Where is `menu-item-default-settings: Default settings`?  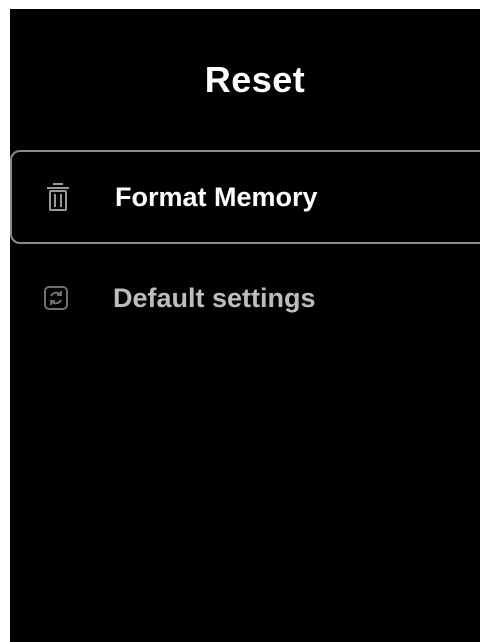 menu-item-default-settings: Default settings is located at coordinates (245, 298).